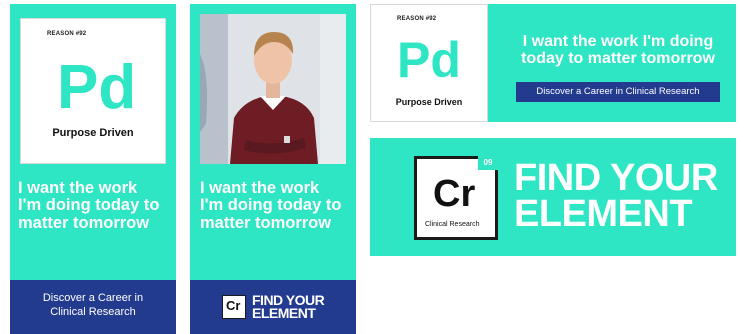 Image resolution: width=740 pixels, height=334 pixels. What do you see at coordinates (93, 298) in the screenshot?
I see `cta-line: Discover a Career in` at bounding box center [93, 298].